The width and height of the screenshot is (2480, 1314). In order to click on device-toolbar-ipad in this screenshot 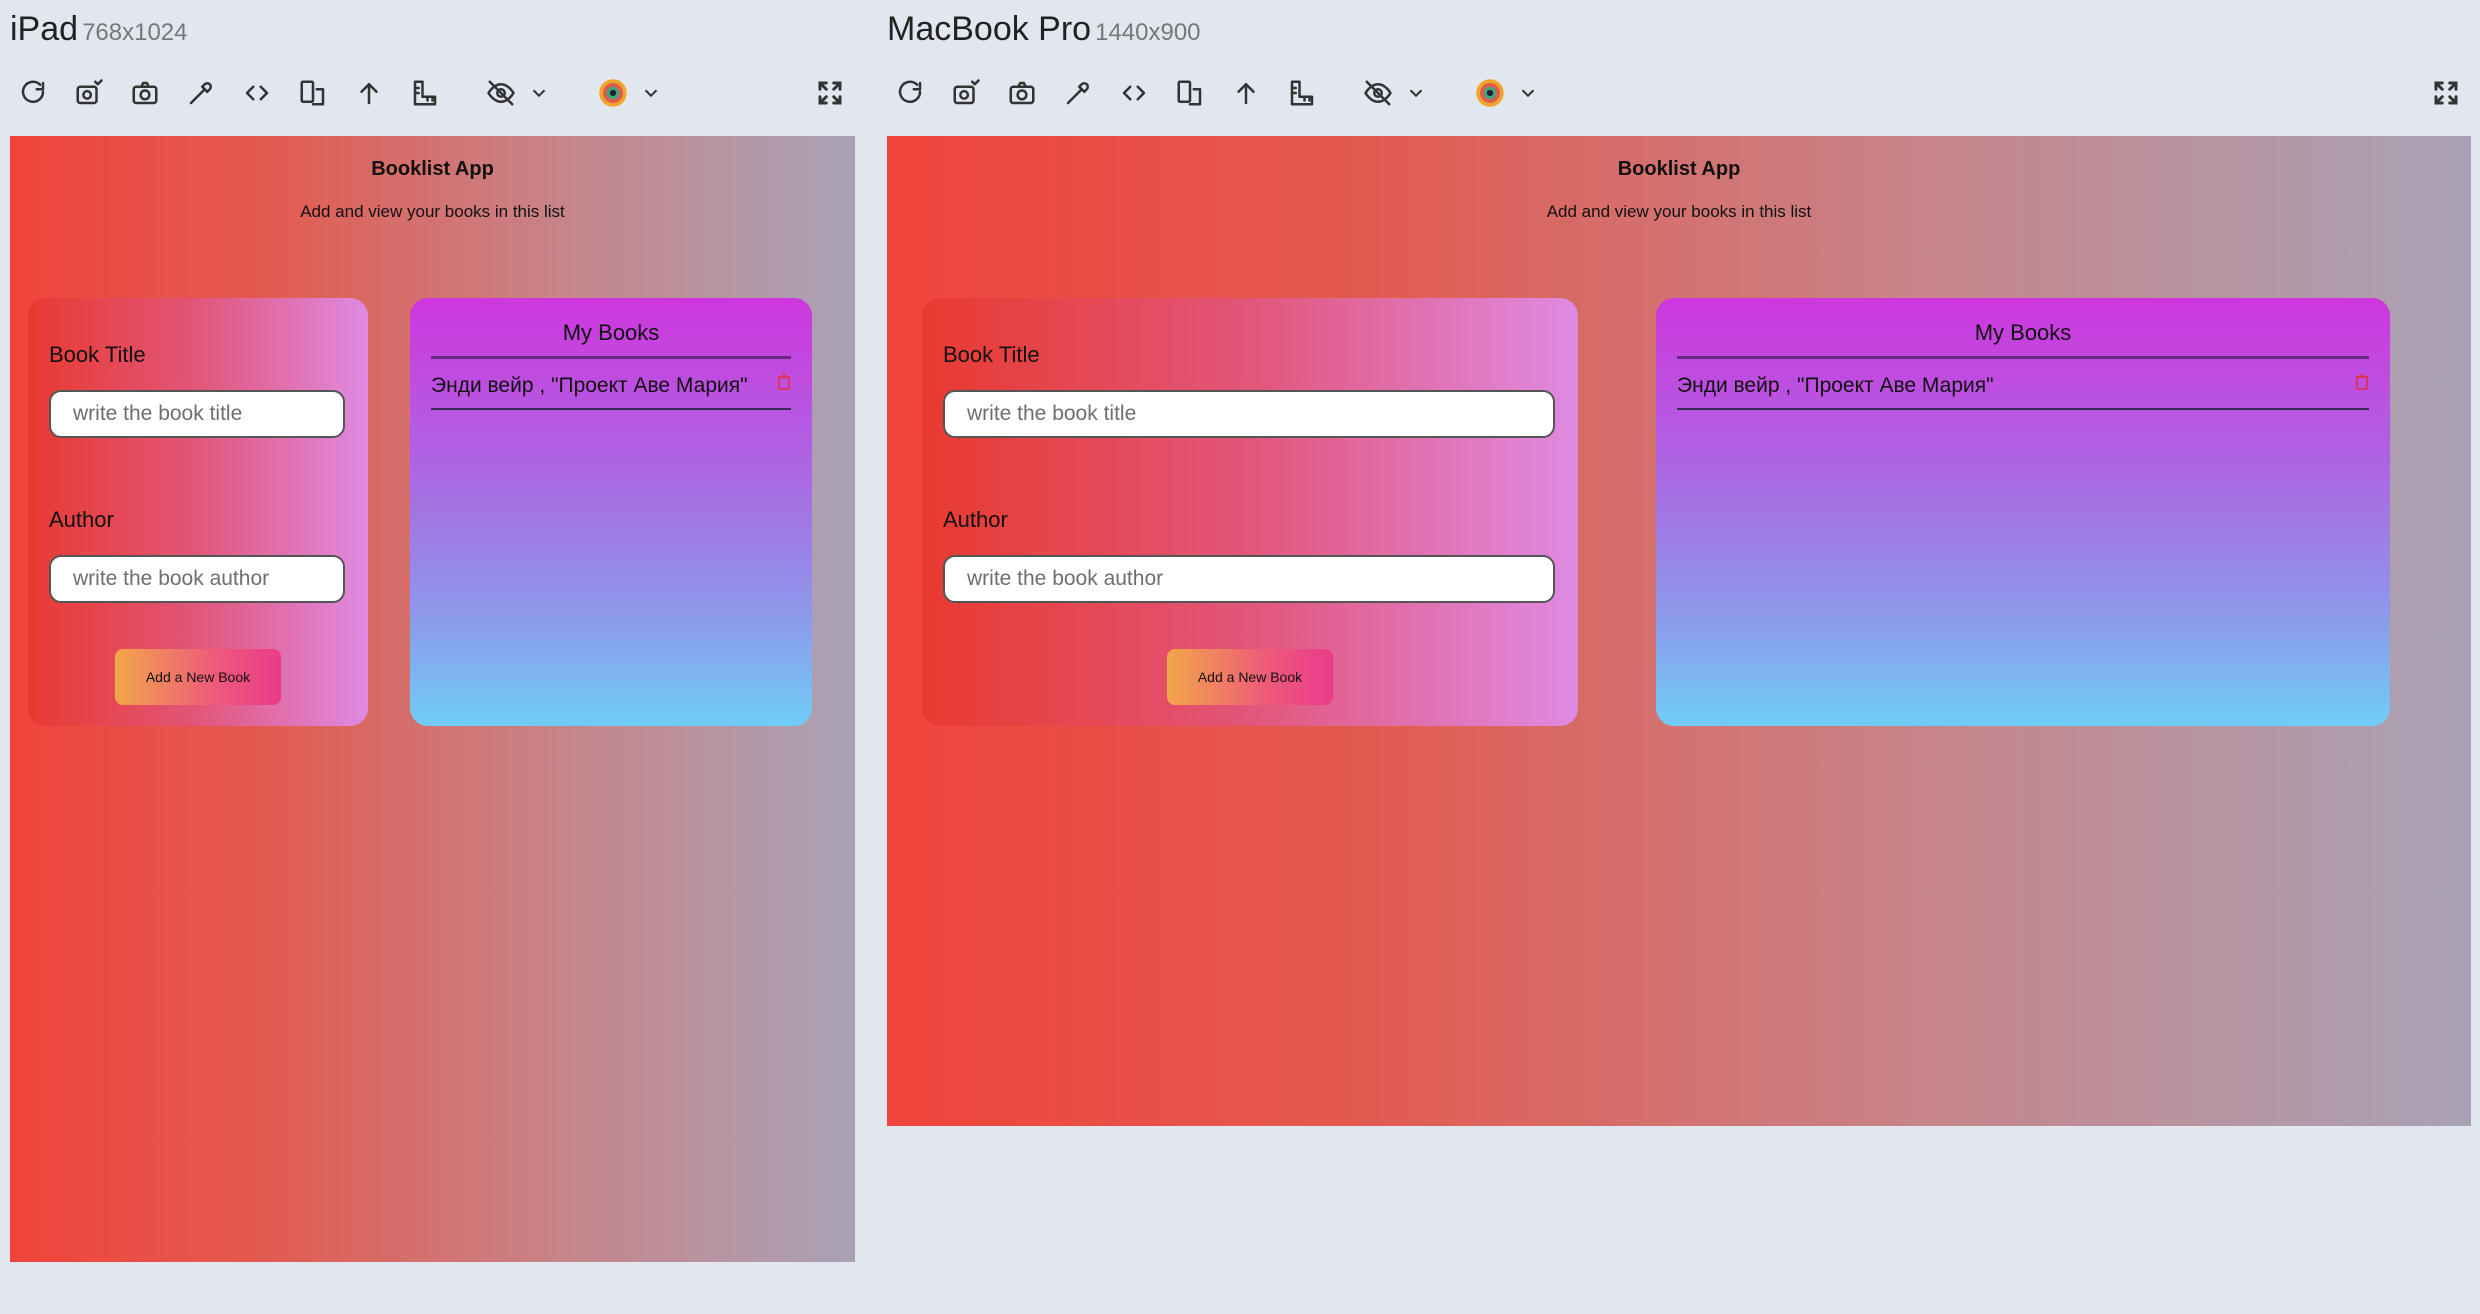, I will do `click(346, 93)`.